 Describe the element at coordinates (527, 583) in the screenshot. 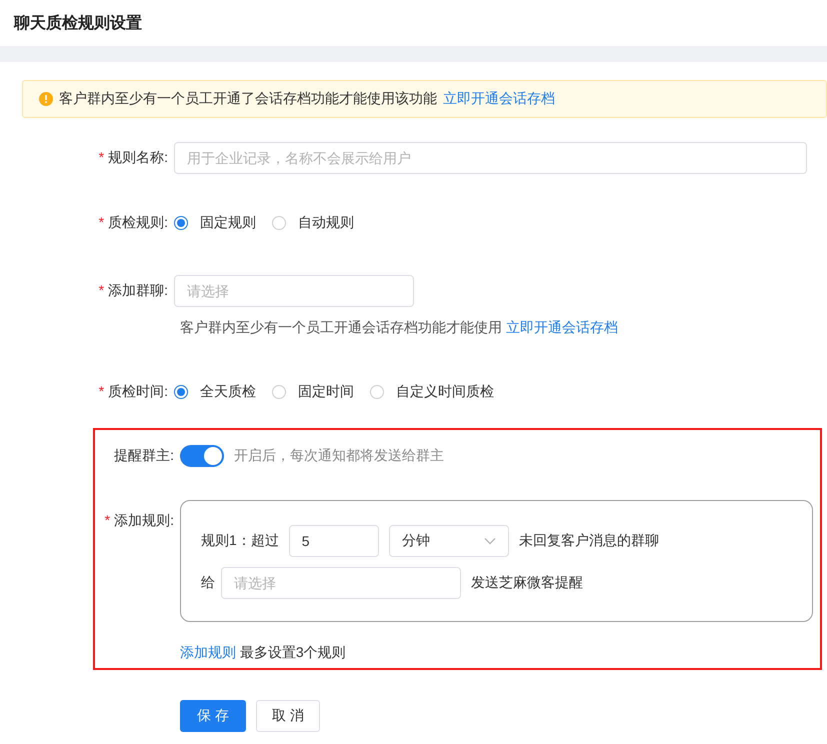

I see `rule-text: 发送芝麻微客提醒` at that location.